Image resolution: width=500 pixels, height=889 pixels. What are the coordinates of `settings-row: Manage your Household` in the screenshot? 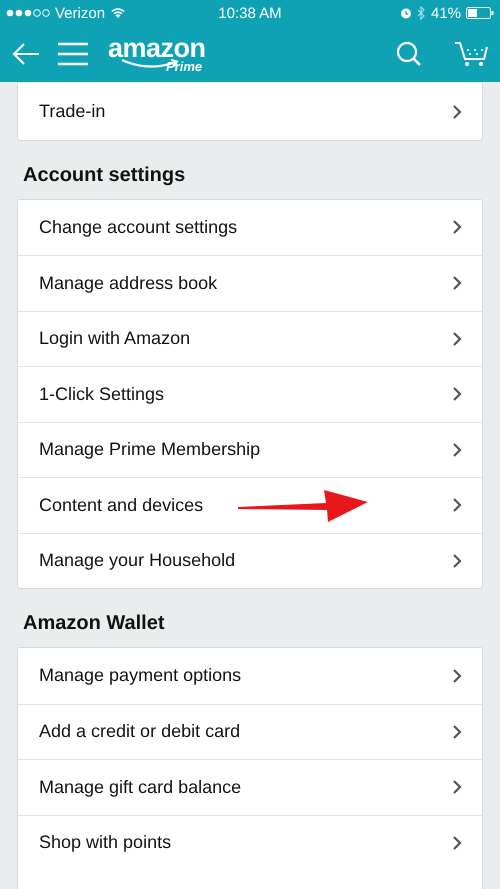 It's located at (250, 560).